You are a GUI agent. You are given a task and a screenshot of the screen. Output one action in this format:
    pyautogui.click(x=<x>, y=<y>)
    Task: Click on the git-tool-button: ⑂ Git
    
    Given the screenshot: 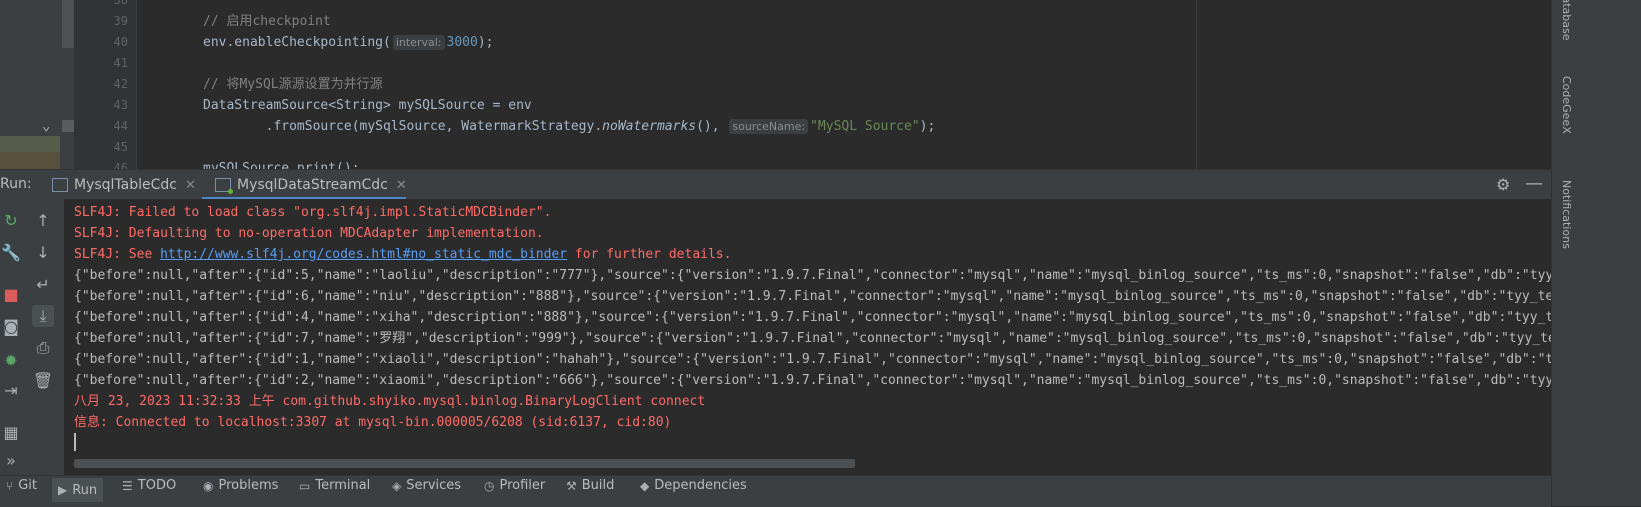 What is the action you would take?
    pyautogui.click(x=21, y=485)
    